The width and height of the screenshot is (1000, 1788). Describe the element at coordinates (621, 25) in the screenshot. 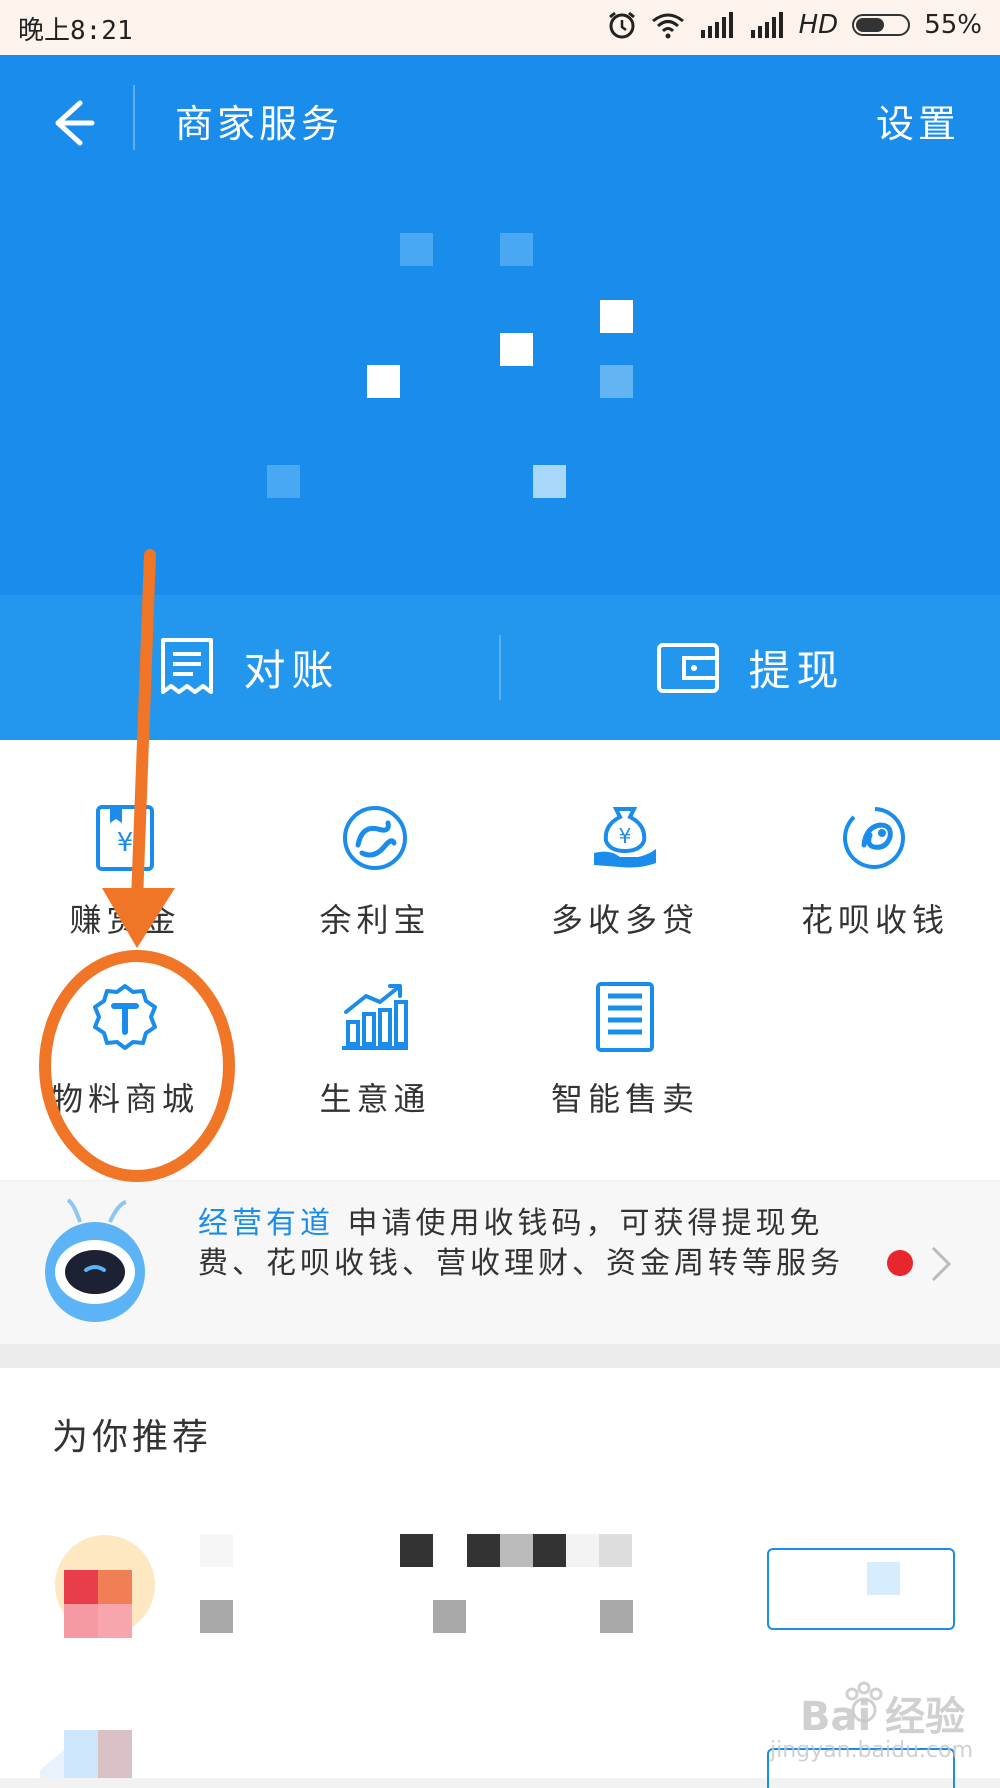

I see `alarm-icon` at that location.